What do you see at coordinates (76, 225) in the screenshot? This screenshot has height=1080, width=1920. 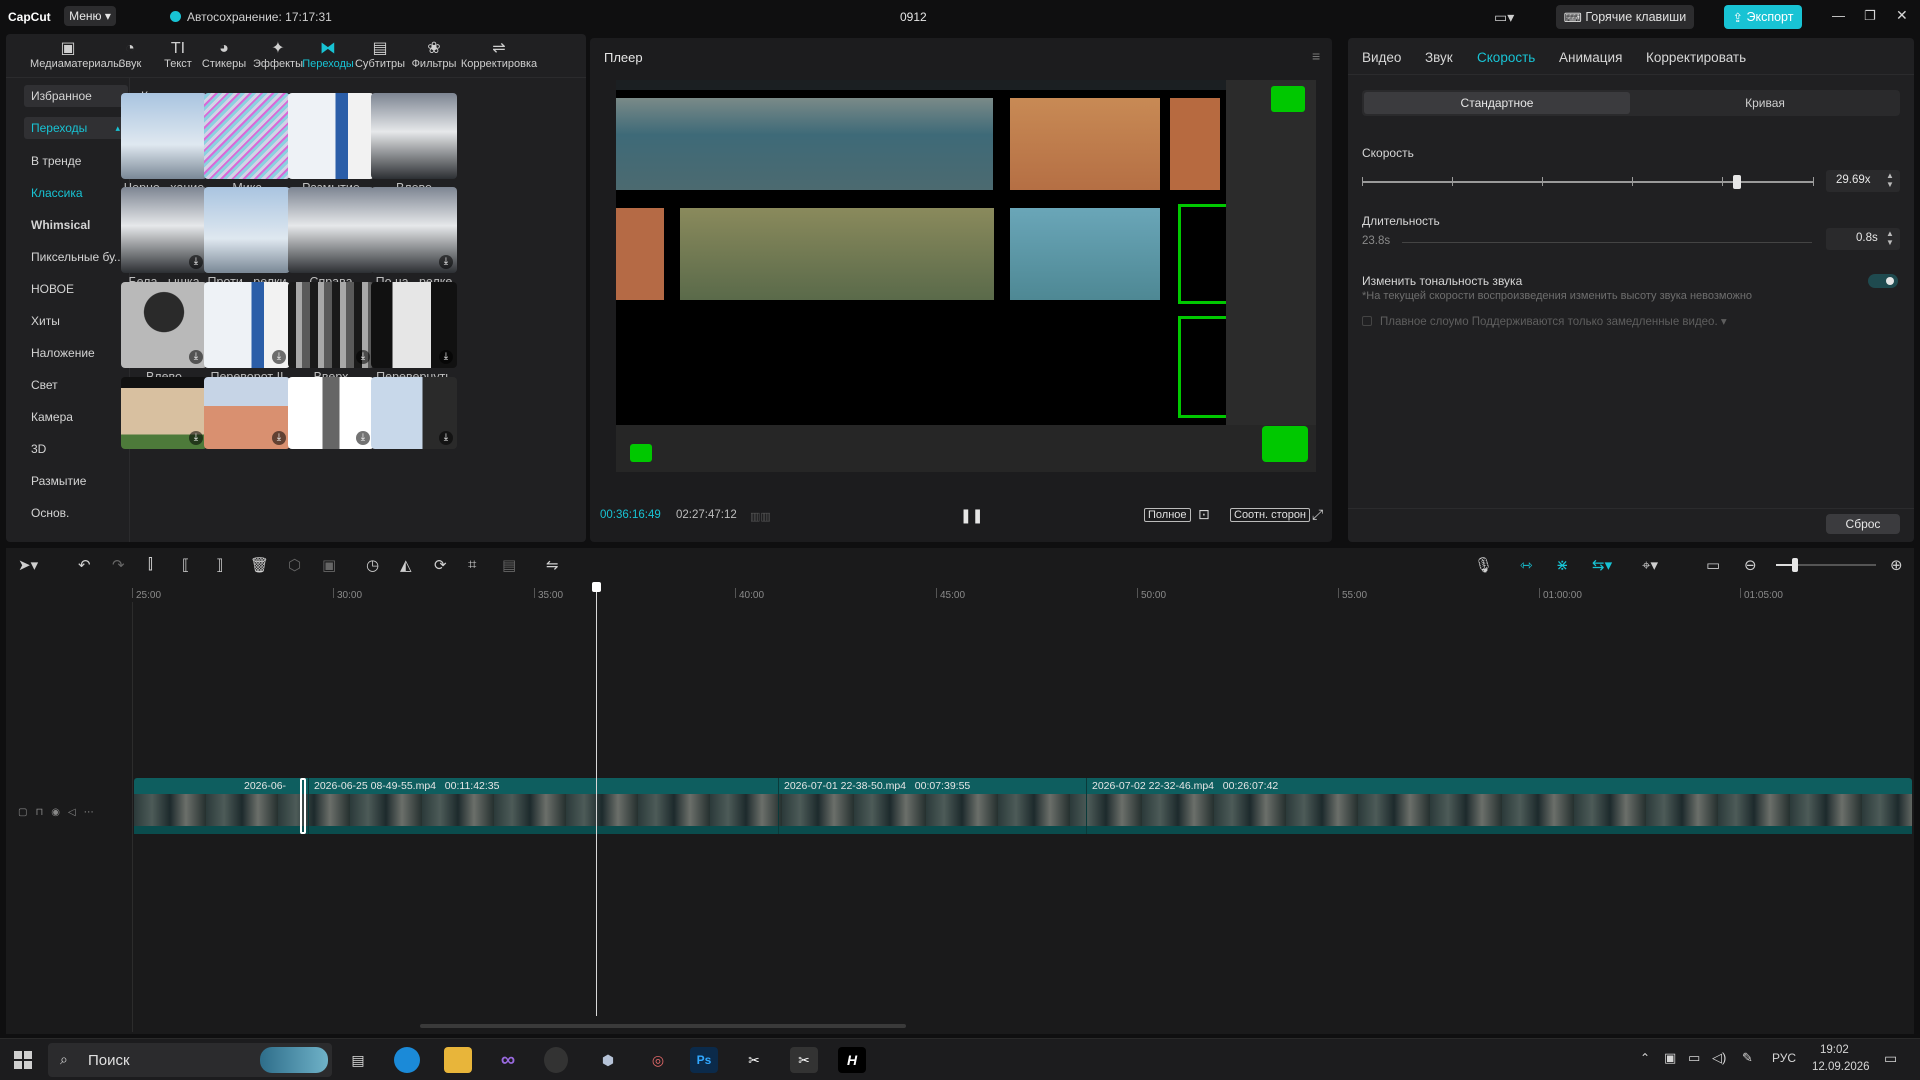 I see `category-item: Whimsical` at bounding box center [76, 225].